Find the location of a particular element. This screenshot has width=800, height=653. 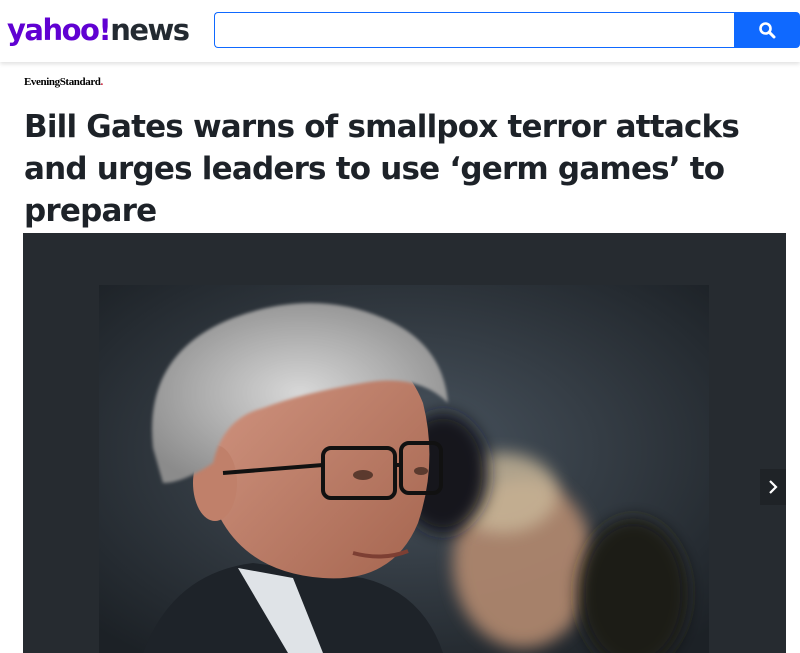

publisher-logo: EveningStandard. is located at coordinates (63, 82).